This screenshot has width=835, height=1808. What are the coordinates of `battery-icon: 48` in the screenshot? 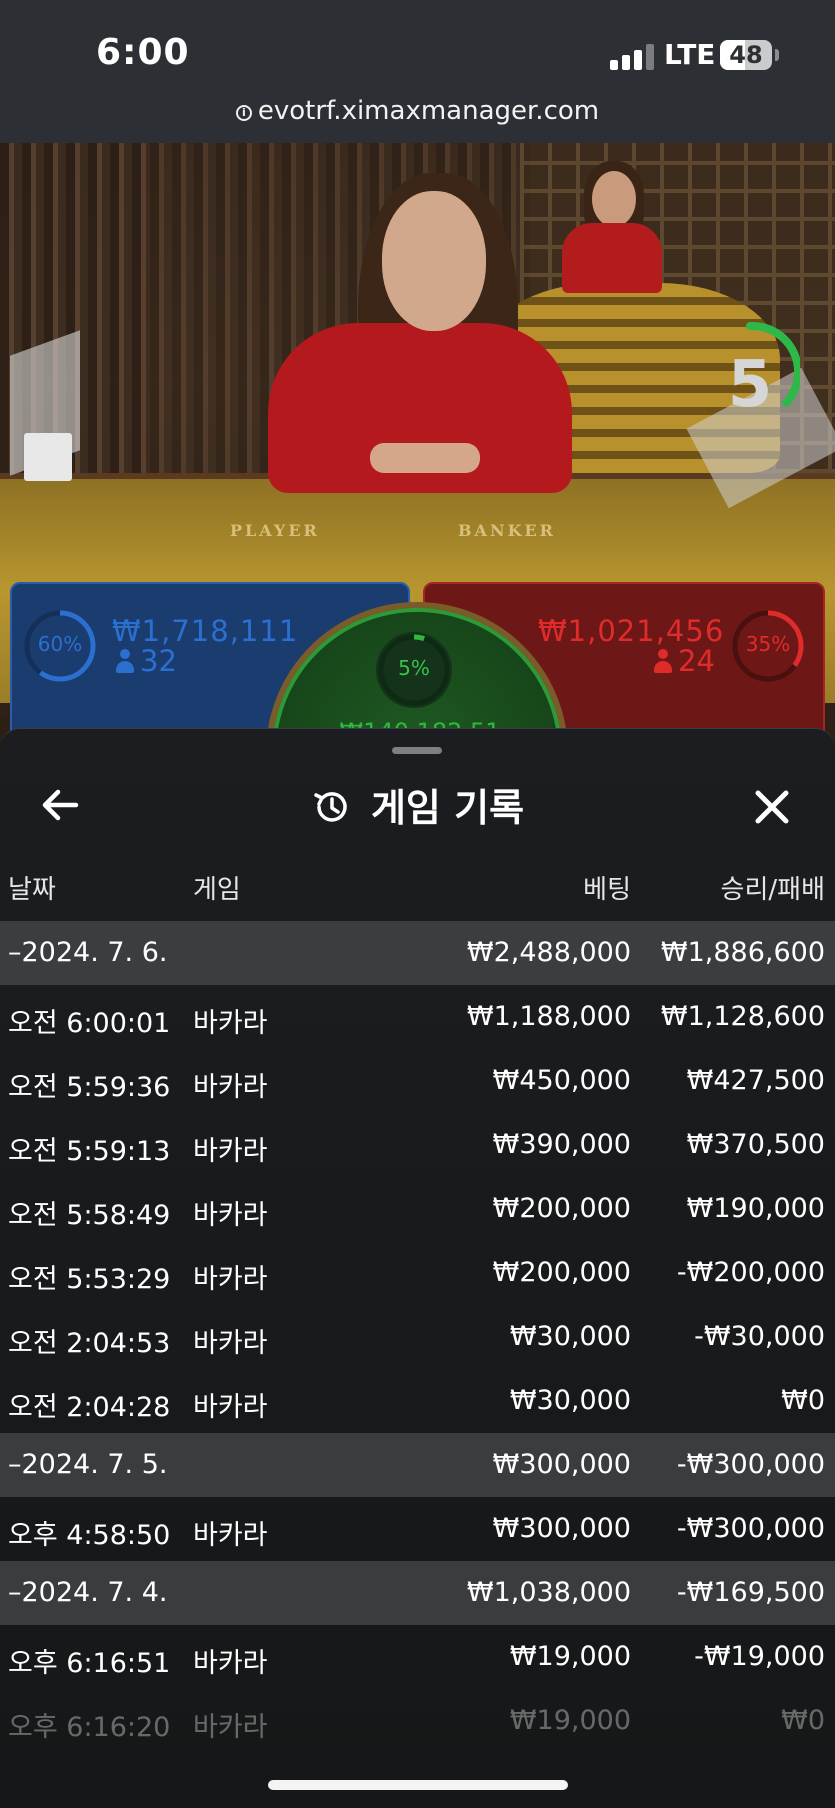 It's located at (746, 55).